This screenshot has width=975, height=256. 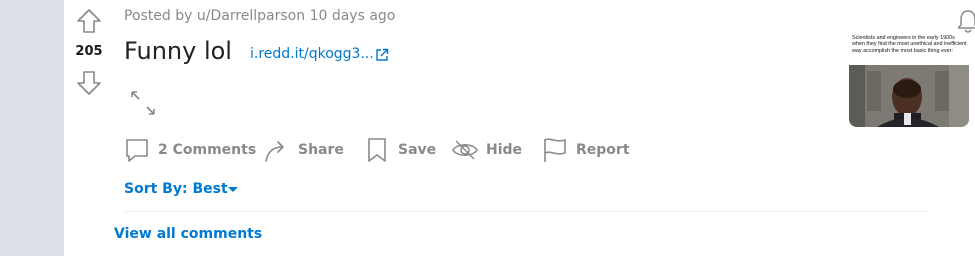 I want to click on hide-button: Hide, so click(x=487, y=150).